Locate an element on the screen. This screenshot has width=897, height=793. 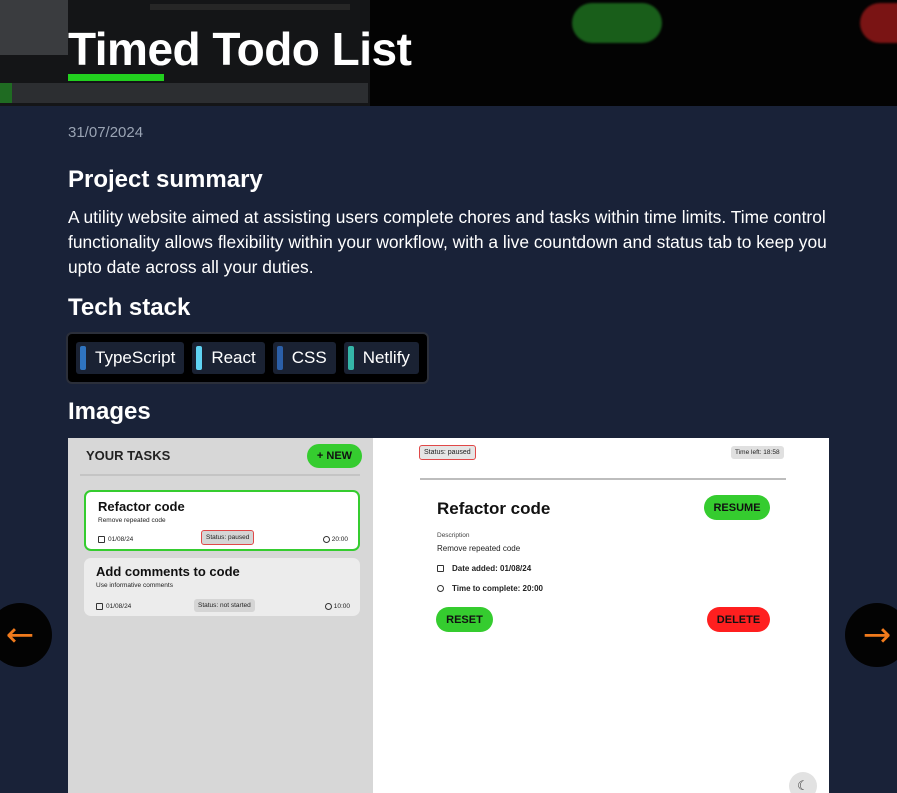
tech-stack-heading: Tech stack is located at coordinates (129, 307).